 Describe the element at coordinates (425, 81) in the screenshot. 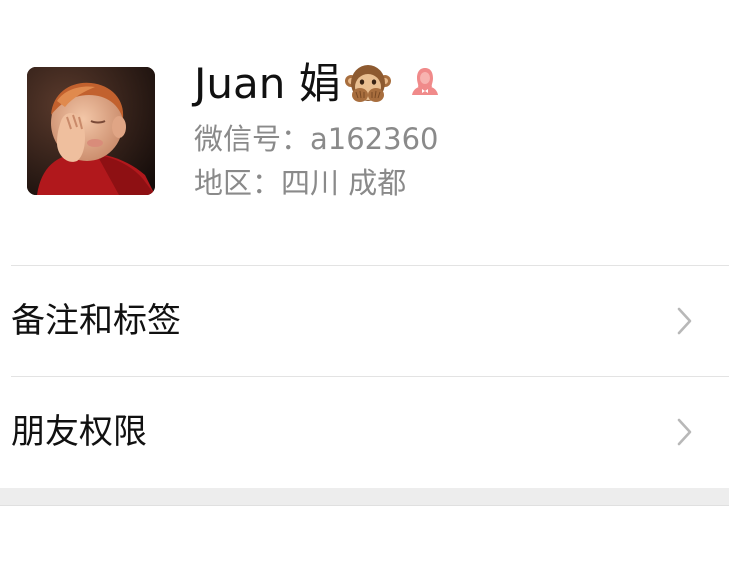

I see `female-user-icon` at that location.